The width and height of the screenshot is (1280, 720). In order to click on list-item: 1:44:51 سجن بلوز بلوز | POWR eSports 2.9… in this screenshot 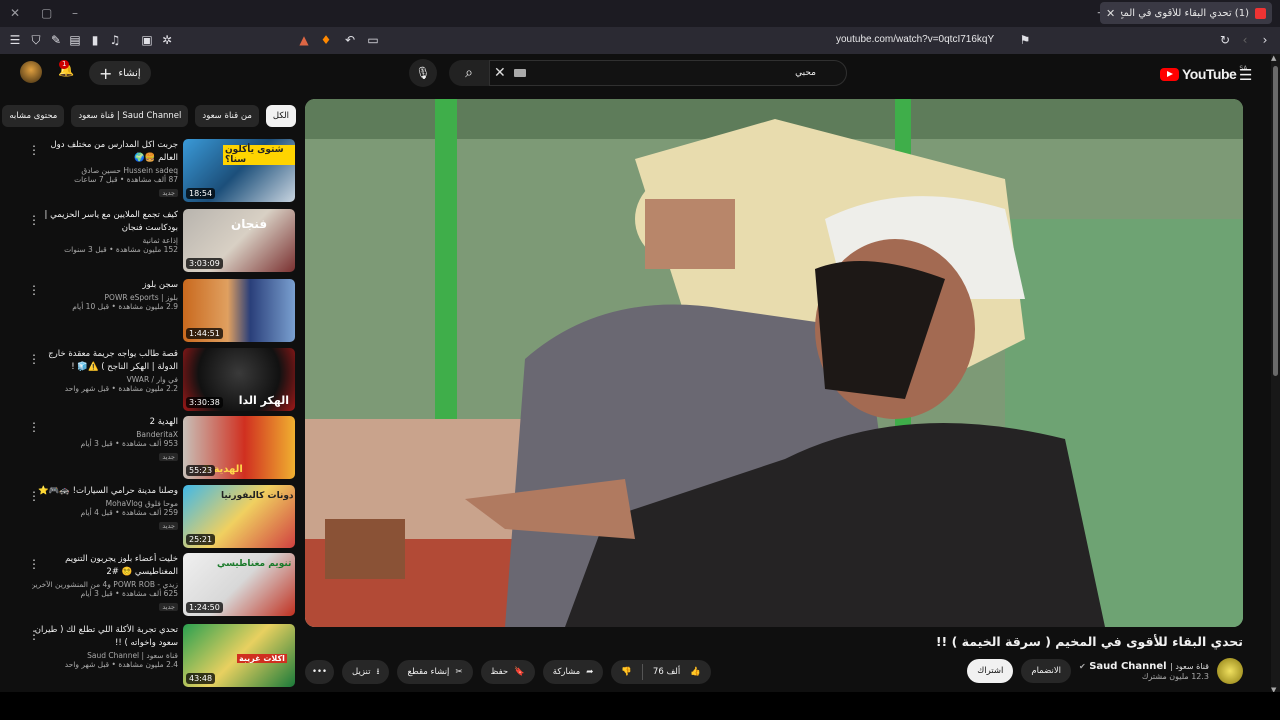, I will do `click(160, 311)`.